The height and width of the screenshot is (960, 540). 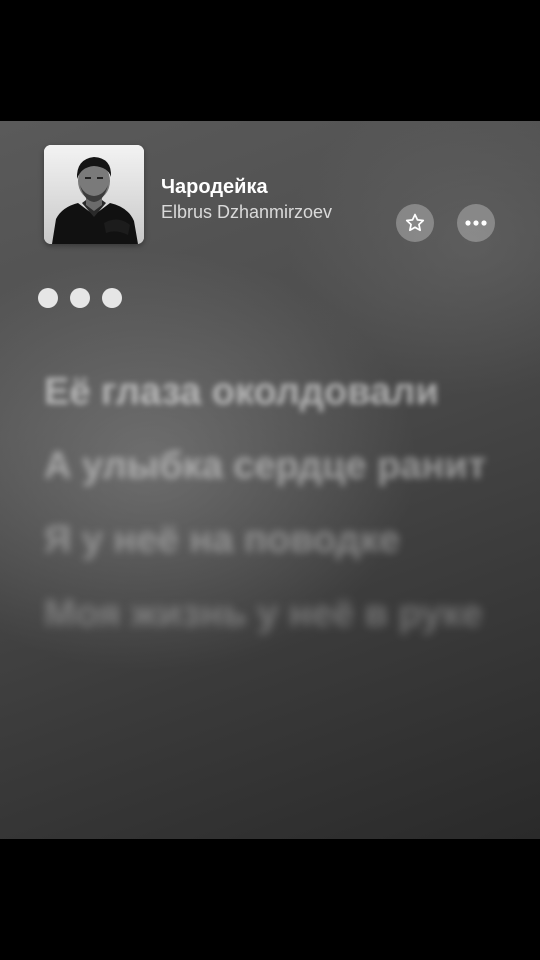 I want to click on star-icon, so click(x=415, y=222).